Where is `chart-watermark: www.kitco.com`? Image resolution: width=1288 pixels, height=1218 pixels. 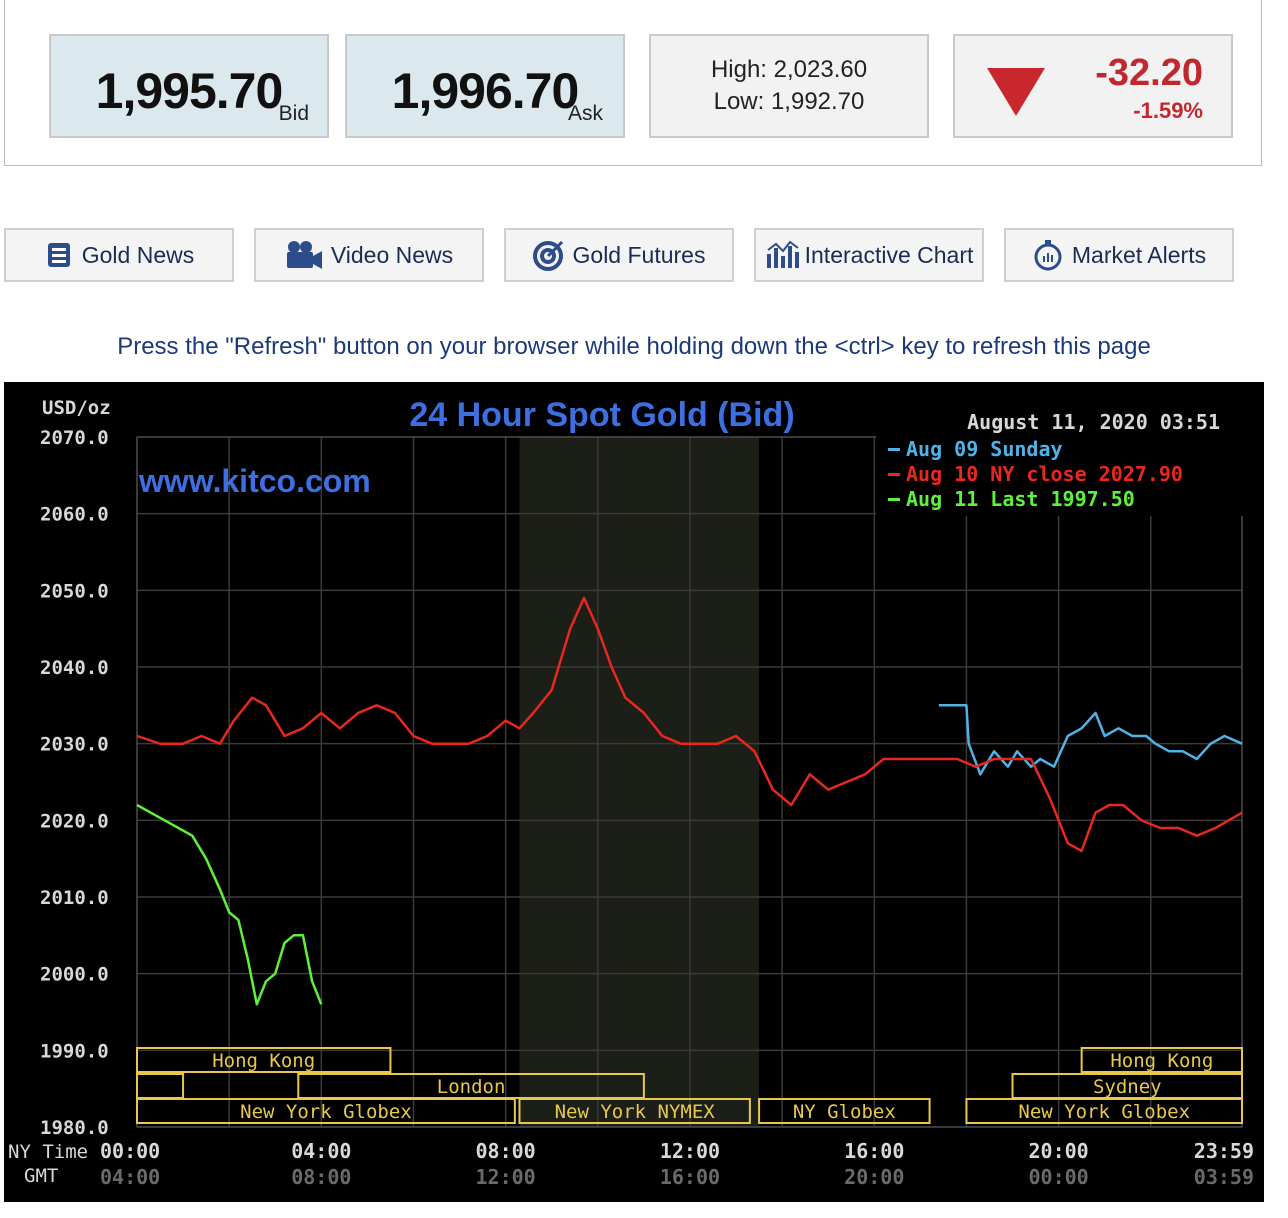 chart-watermark: www.kitco.com is located at coordinates (254, 481).